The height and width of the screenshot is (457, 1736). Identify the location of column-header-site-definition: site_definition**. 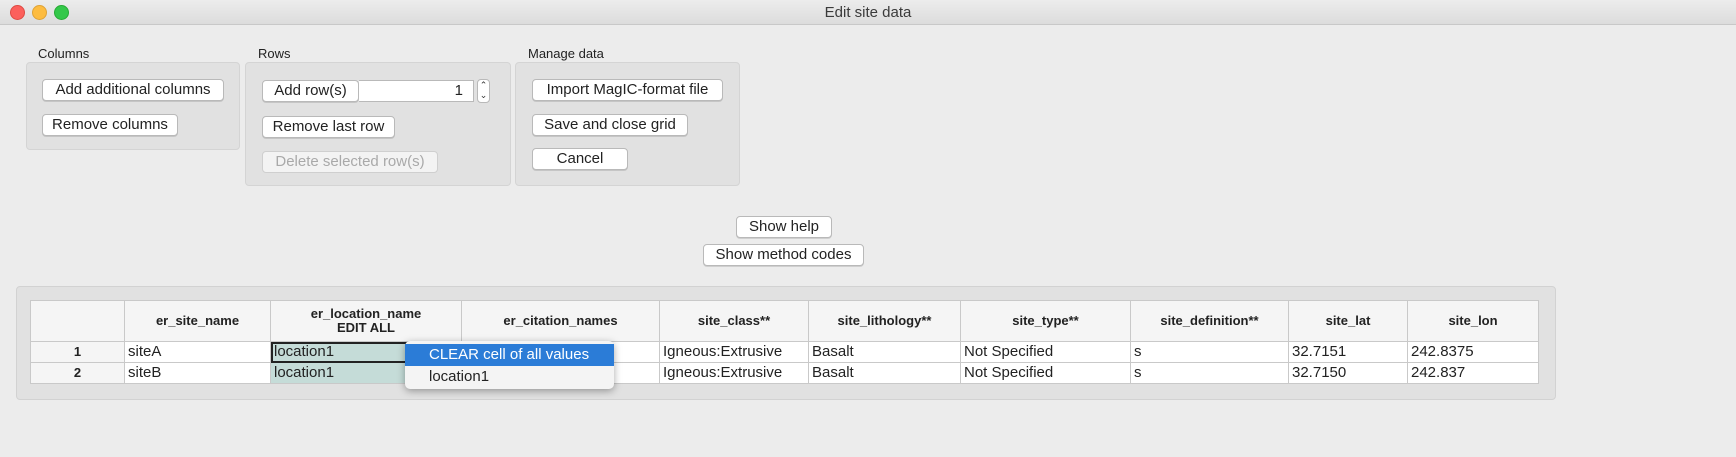
(1209, 321).